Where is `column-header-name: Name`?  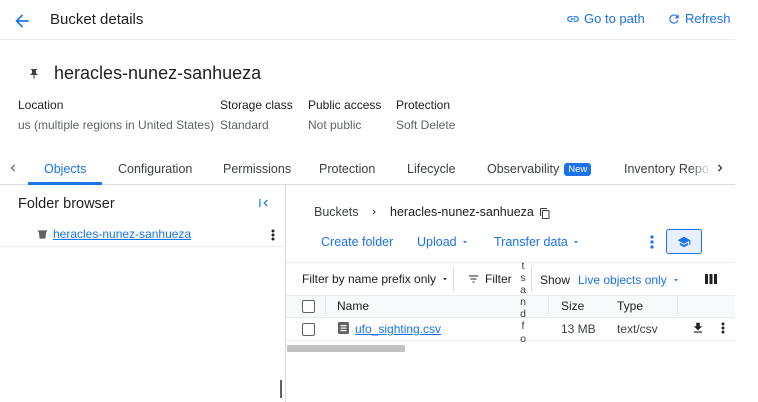 column-header-name: Name is located at coordinates (353, 306).